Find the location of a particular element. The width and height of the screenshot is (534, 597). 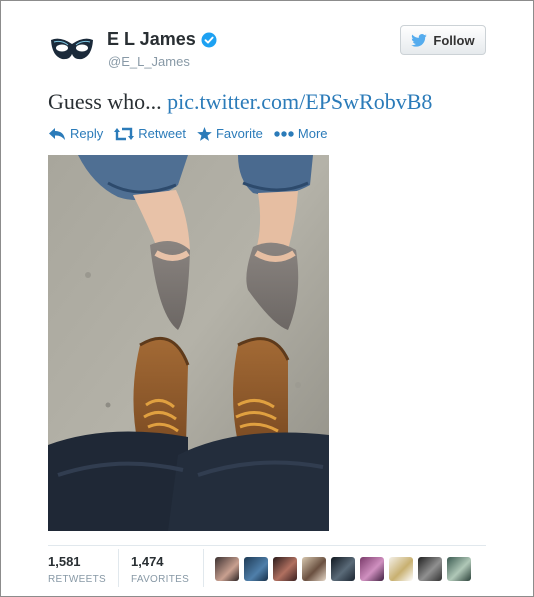

user-handle: @E_L_James is located at coordinates (149, 61).